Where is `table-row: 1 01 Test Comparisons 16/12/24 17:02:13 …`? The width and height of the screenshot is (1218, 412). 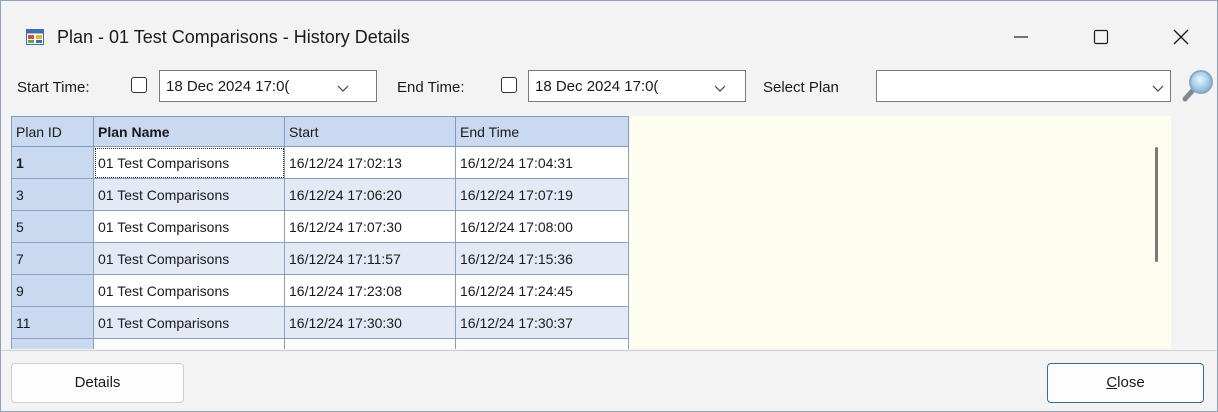
table-row: 1 01 Test Comparisons 16/12/24 17:02:13 … is located at coordinates (320, 162).